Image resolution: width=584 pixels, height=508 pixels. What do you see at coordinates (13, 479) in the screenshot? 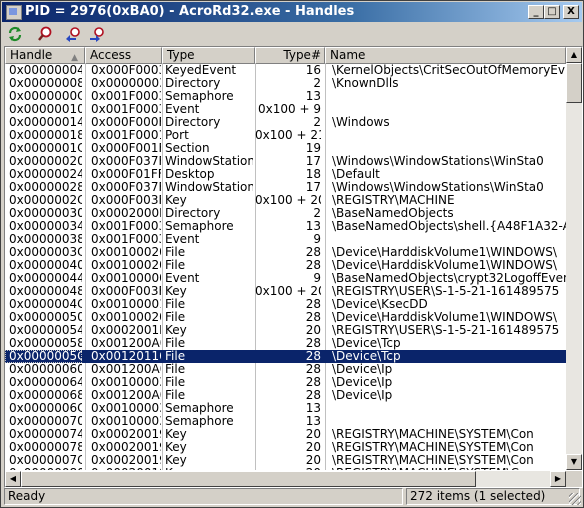
I see `scroll-left-button: ◀` at bounding box center [13, 479].